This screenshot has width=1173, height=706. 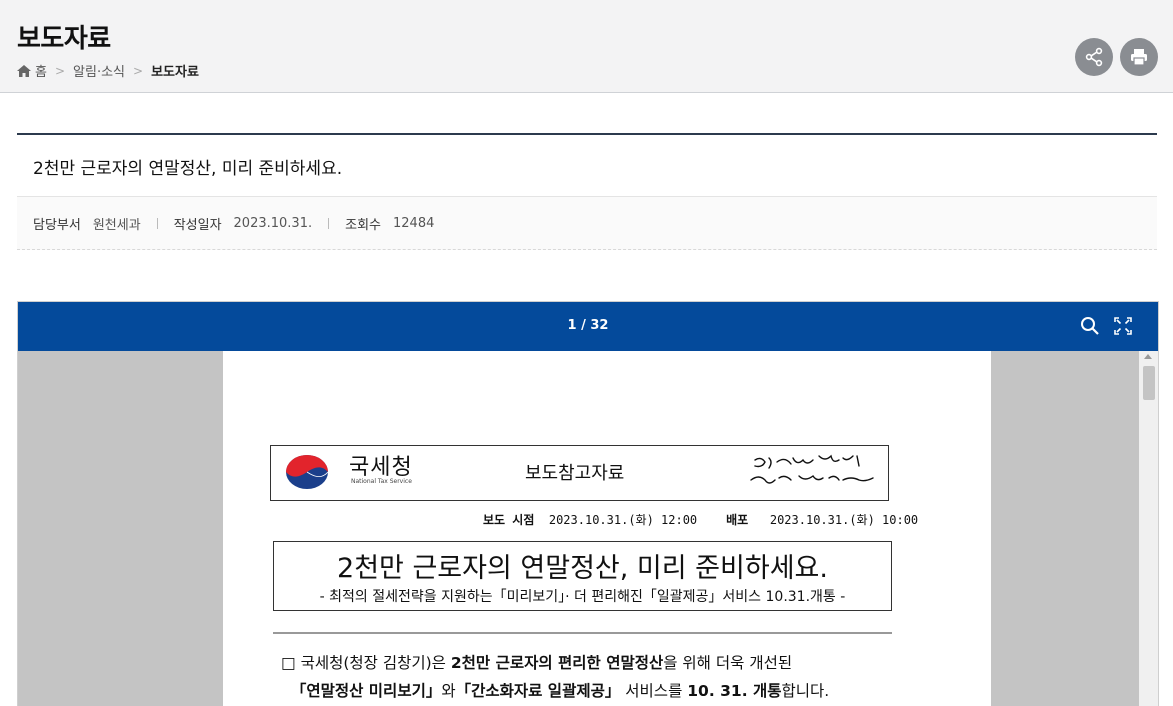 I want to click on viewer-toolbar: 1 / 32, so click(x=588, y=326).